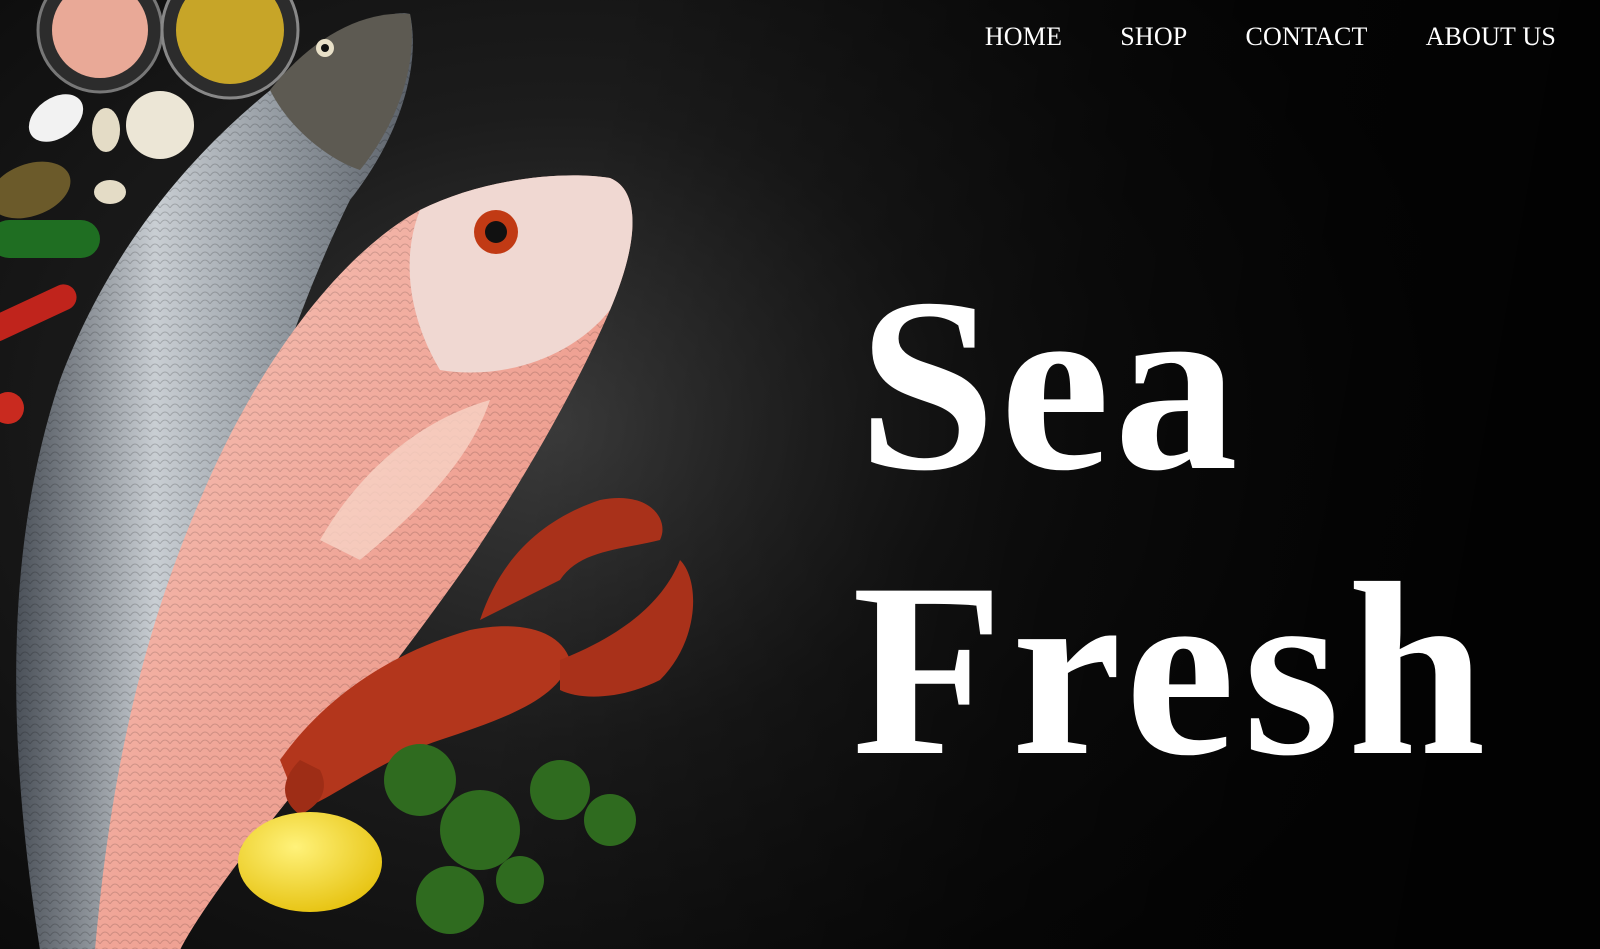 The height and width of the screenshot is (949, 1600). I want to click on parsley, so click(510, 839).